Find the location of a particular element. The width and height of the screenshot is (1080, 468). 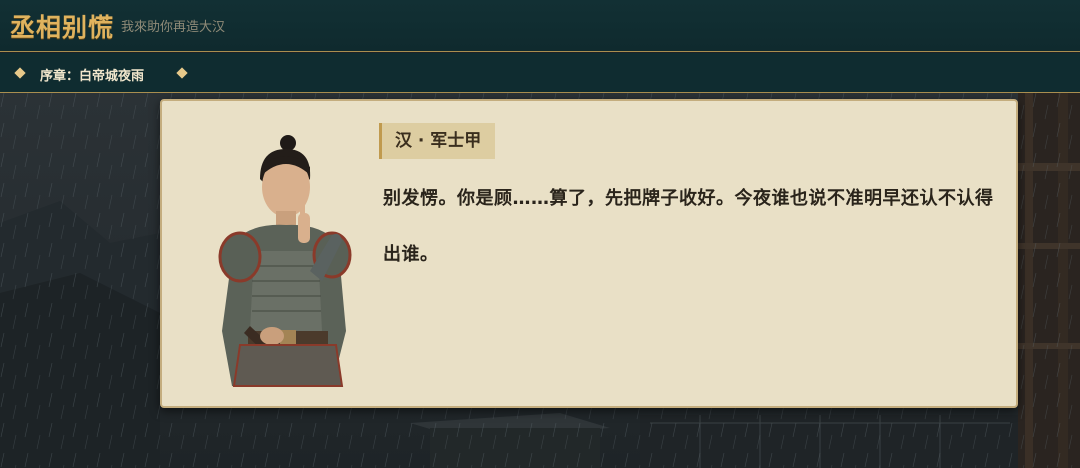

dialog-text: 别发愣。你是顾……算了，先把牌子收好。今夜谁也说不准明早还认不认得出谁。 is located at coordinates (688, 226).